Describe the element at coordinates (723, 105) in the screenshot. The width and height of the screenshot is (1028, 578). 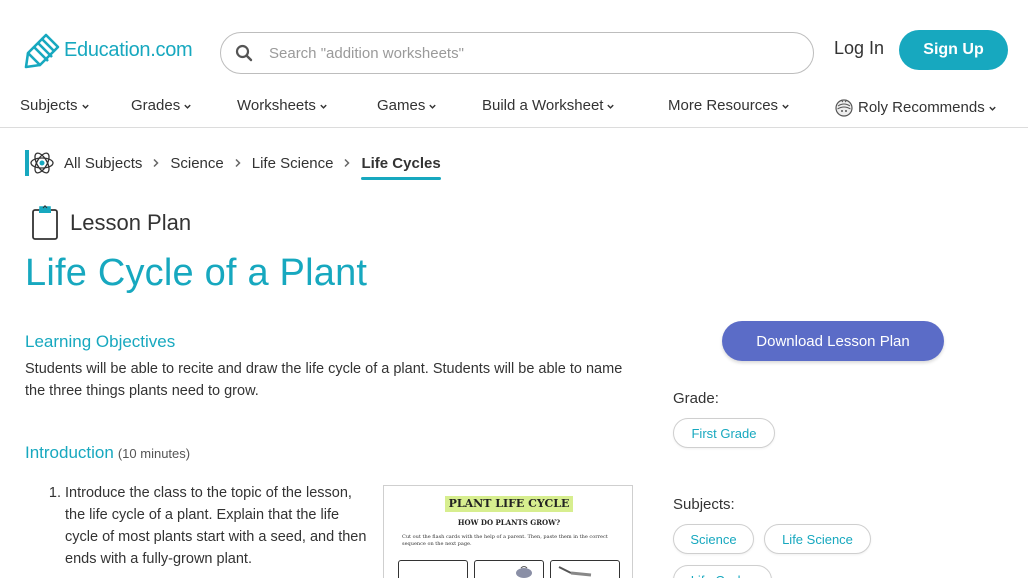
I see `nav-item-label: More Resources` at that location.